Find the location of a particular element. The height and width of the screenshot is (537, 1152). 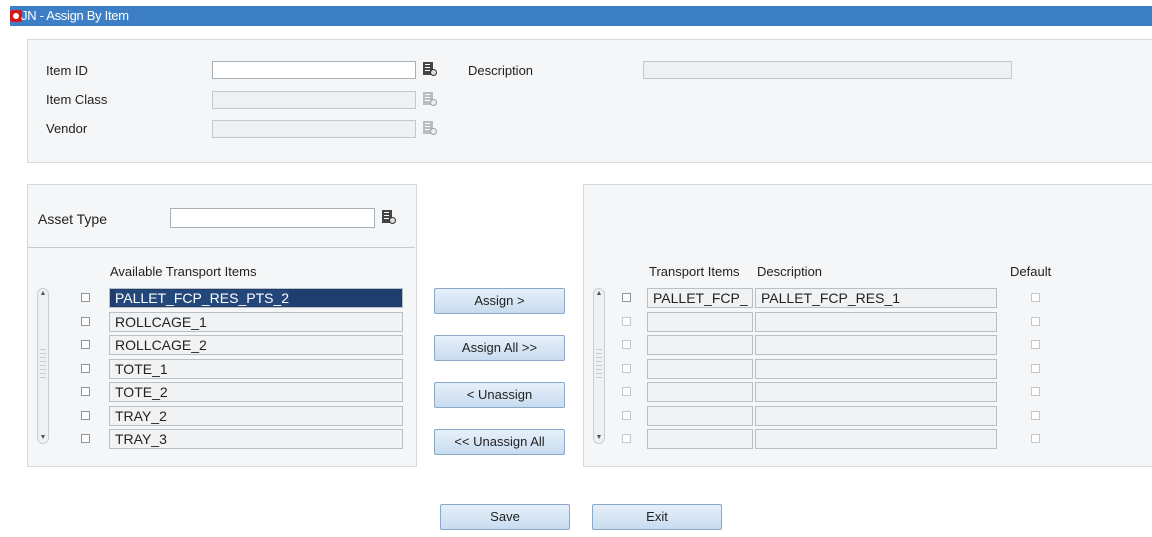

available-item-row: TOTE_2 is located at coordinates (256, 392).